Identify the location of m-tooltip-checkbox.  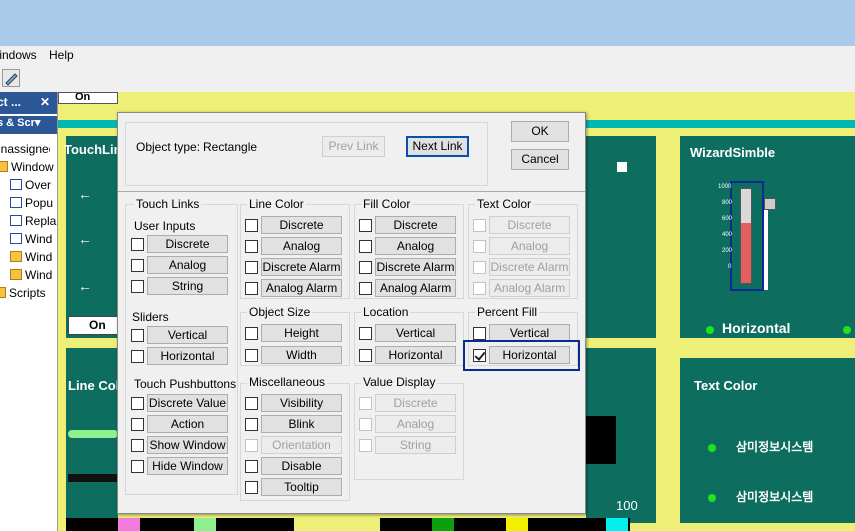
(251, 487).